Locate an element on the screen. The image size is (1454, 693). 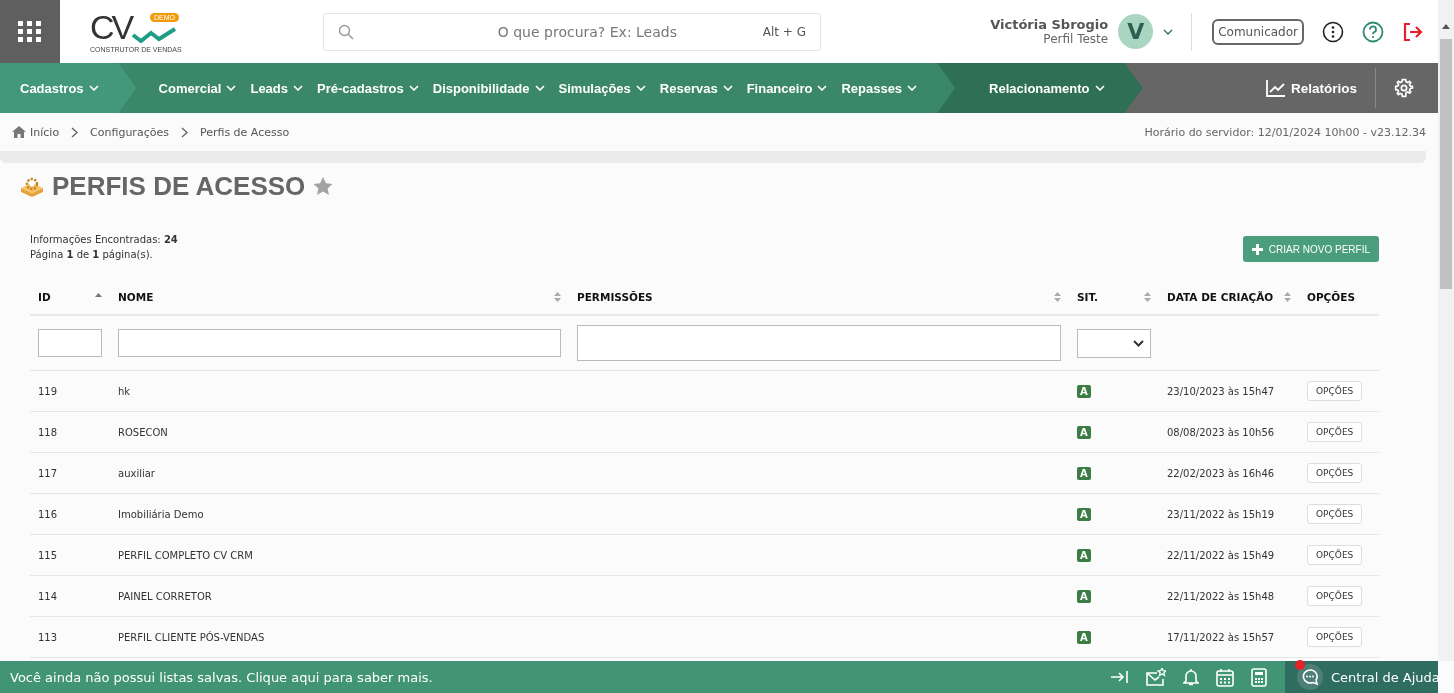
nav-menu-item: Financeiro is located at coordinates (787, 88).